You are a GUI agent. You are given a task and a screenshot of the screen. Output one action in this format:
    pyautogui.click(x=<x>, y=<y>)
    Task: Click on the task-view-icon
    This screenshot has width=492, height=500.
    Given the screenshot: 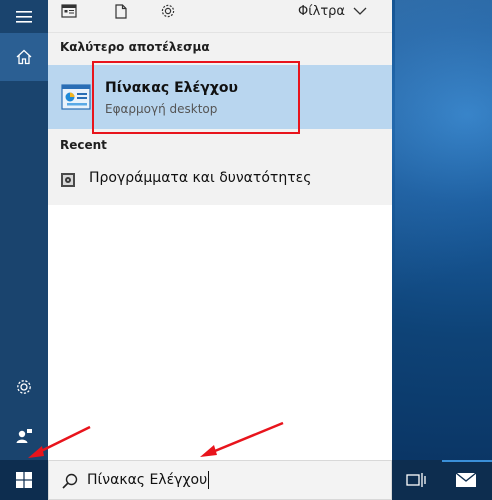 What is the action you would take?
    pyautogui.click(x=416, y=480)
    